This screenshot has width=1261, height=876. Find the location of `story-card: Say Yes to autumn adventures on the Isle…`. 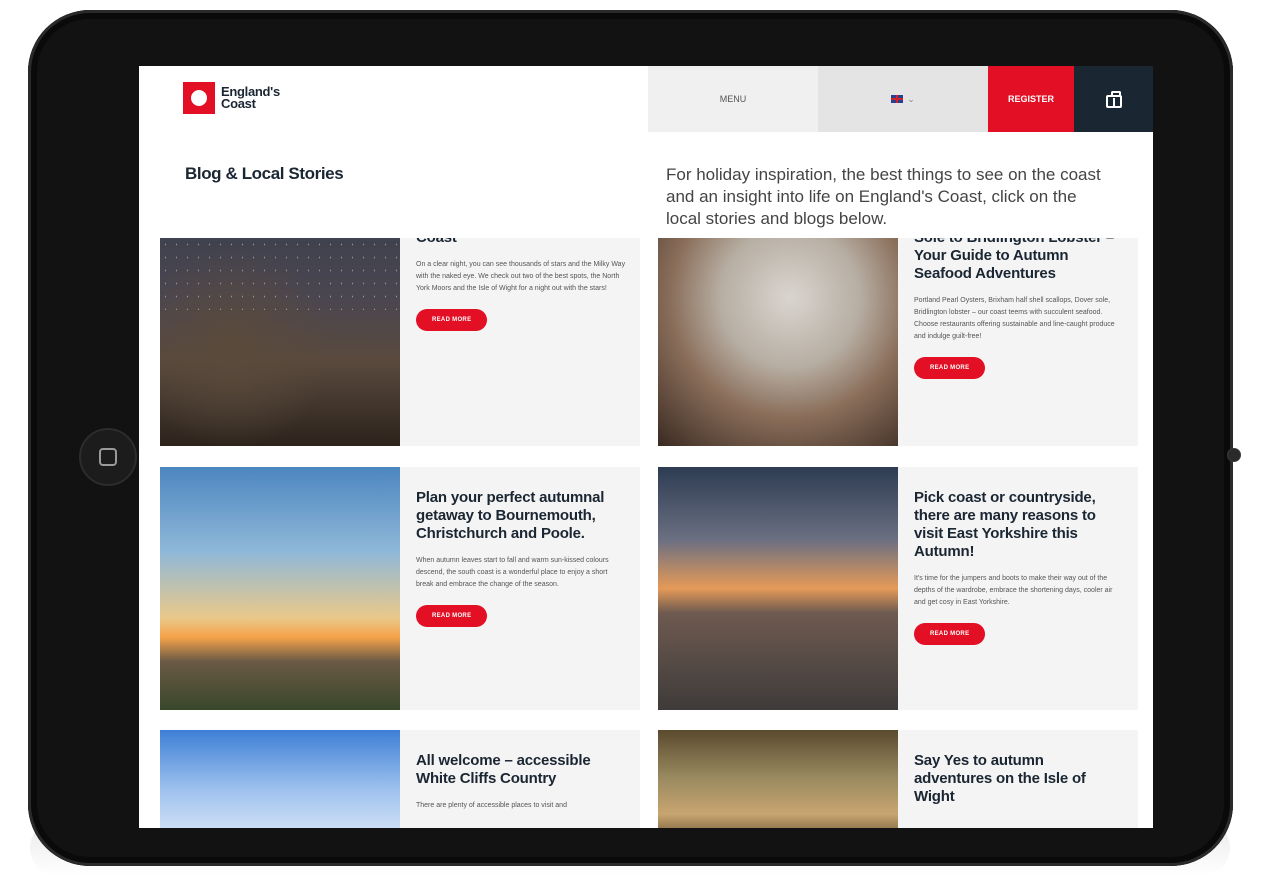

story-card: Say Yes to autumn adventures on the Isle… is located at coordinates (898, 779).